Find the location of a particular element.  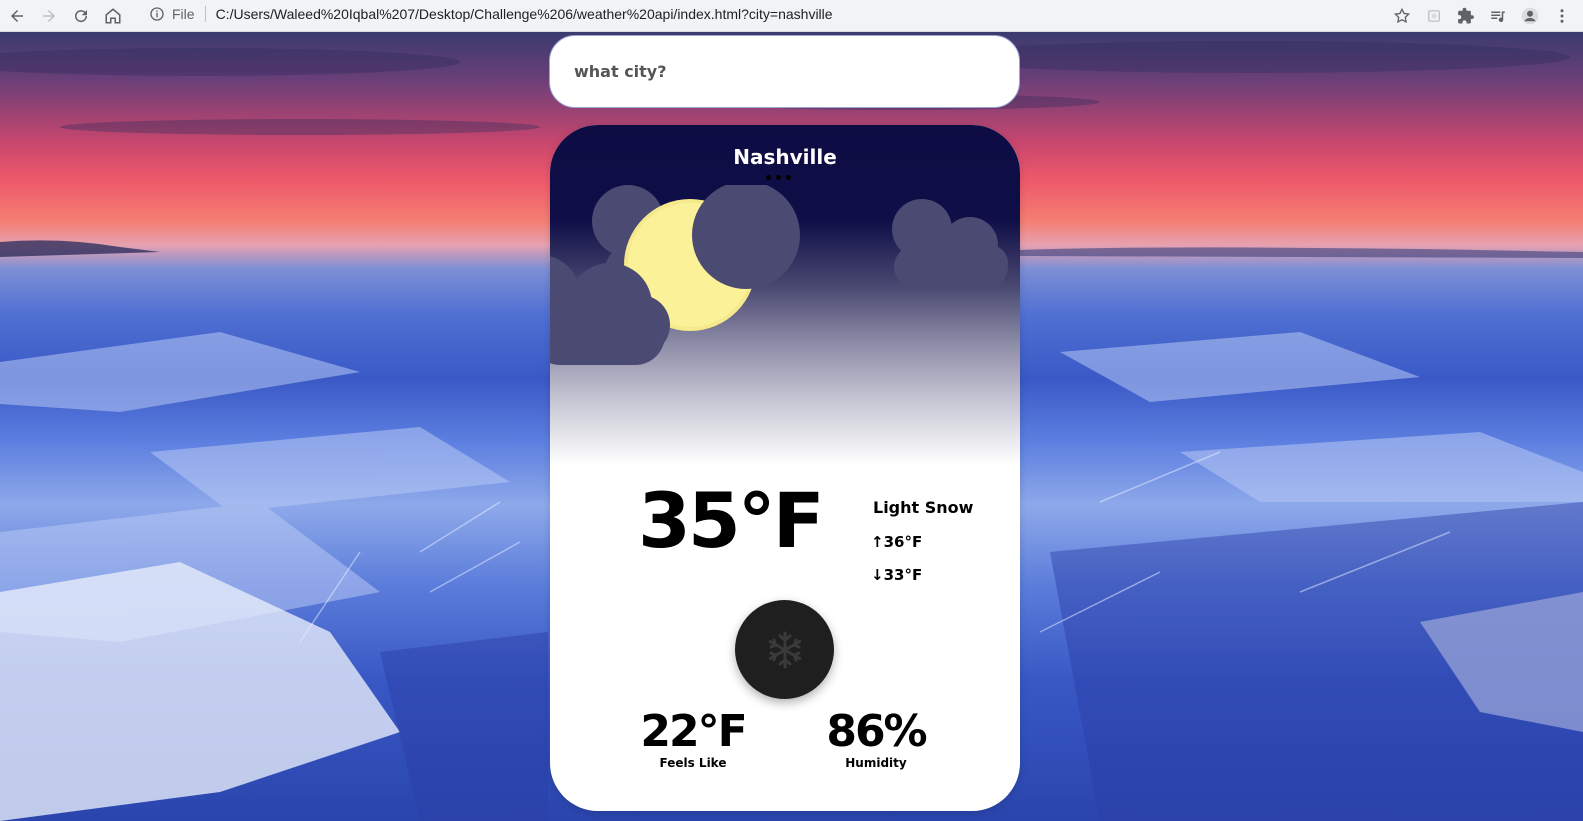

feels-like-label: Feels Like is located at coordinates (693, 763).